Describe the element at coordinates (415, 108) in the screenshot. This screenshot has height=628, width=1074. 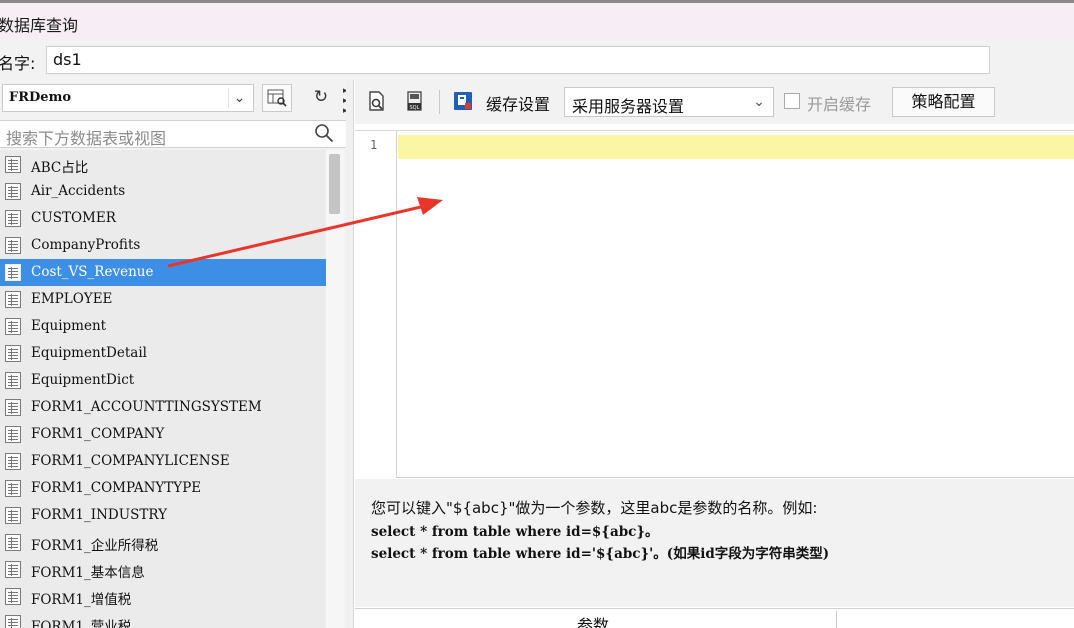
I see `svg-text: SQL` at that location.